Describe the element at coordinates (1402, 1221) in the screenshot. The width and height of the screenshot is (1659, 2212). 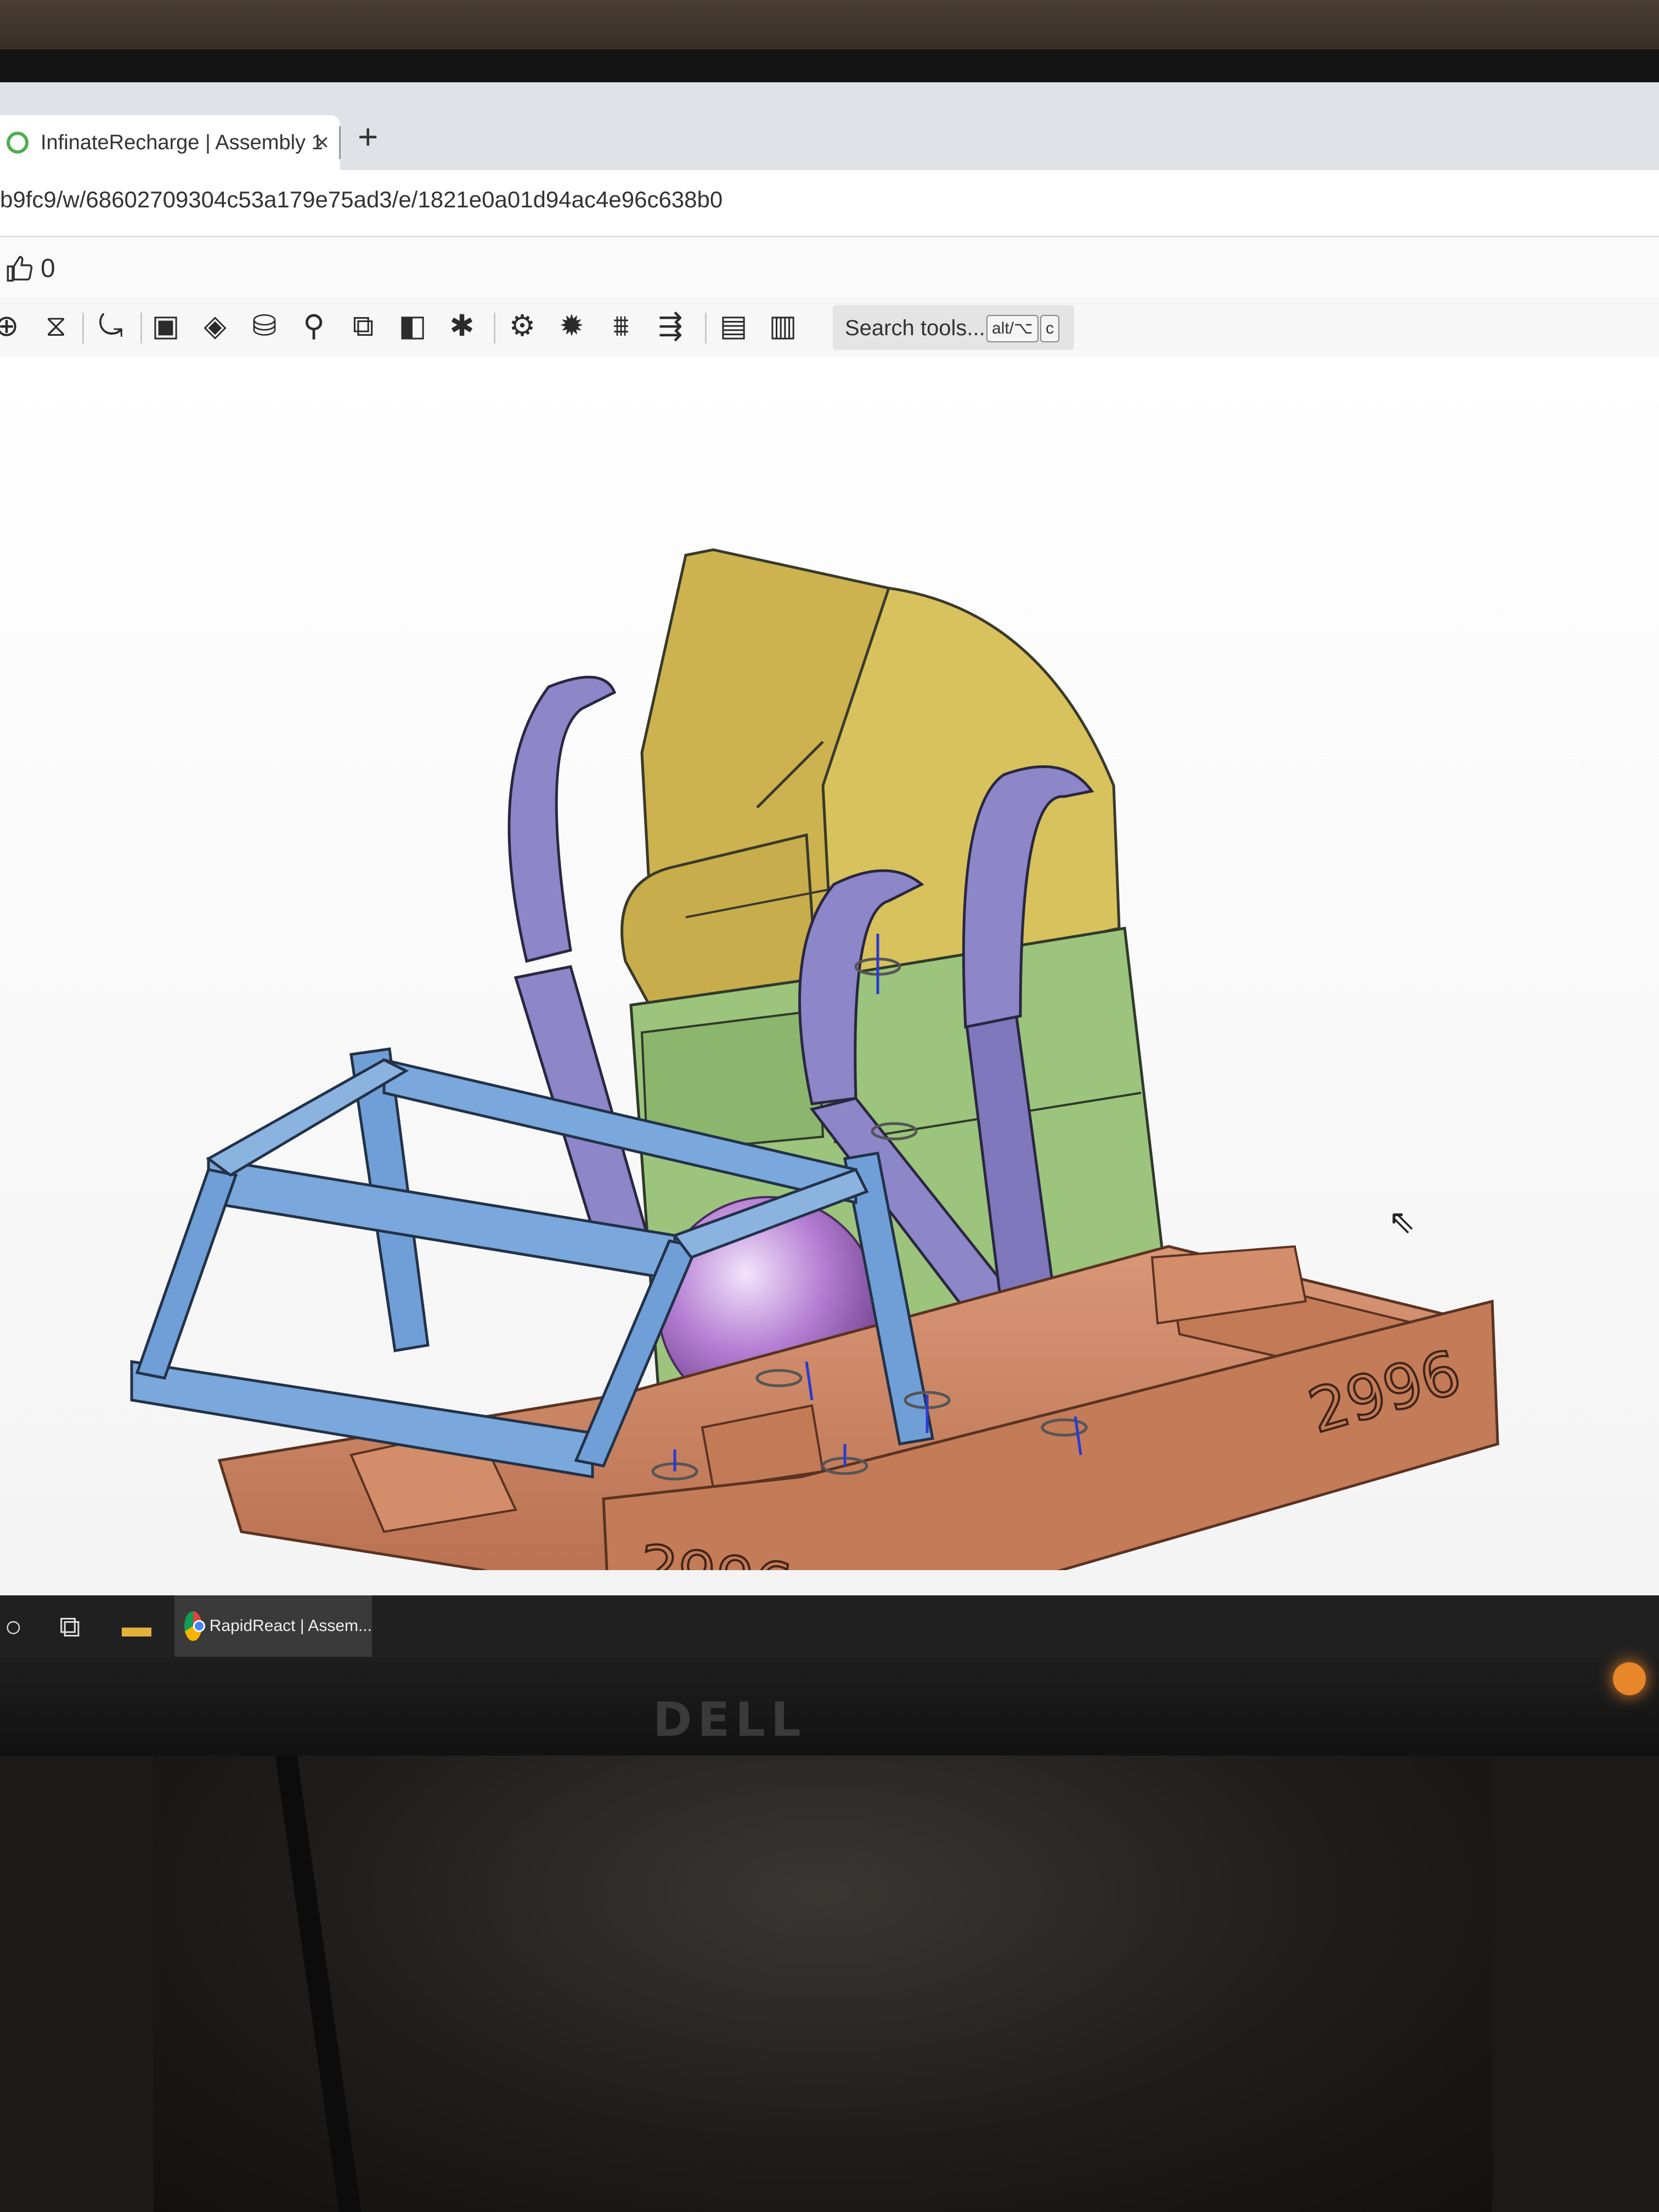
I see `mouse-pointer-icon: ⇖` at that location.